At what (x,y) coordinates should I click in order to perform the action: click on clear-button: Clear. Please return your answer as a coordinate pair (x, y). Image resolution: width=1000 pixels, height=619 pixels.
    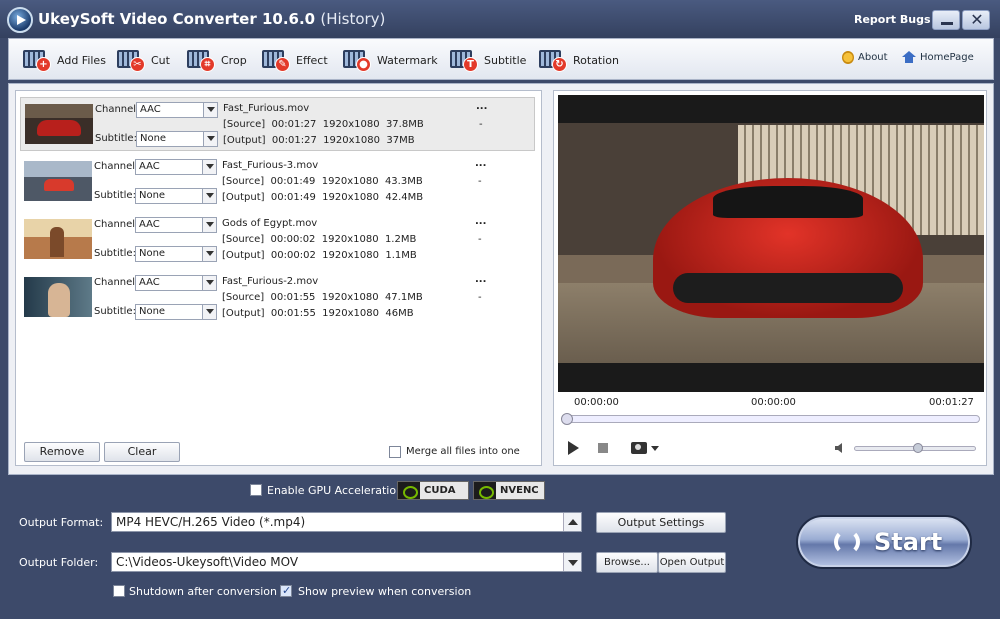
    Looking at the image, I should click on (142, 452).